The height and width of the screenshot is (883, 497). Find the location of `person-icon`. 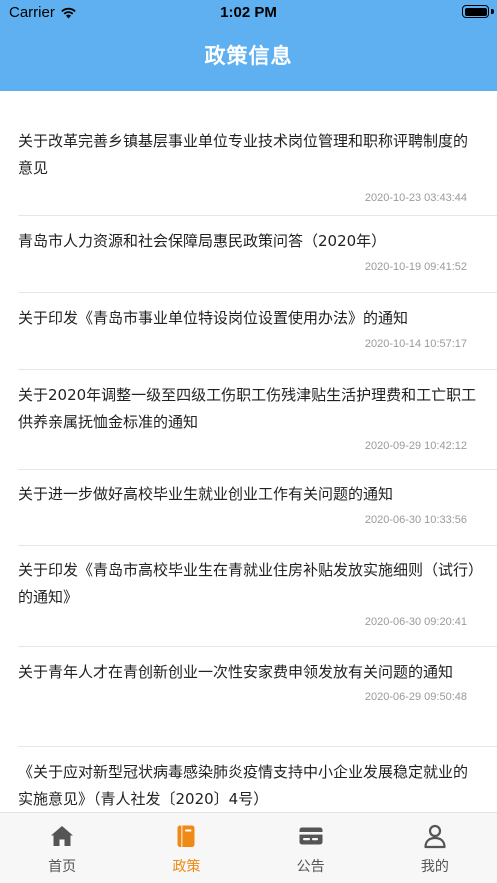

person-icon is located at coordinates (435, 836).